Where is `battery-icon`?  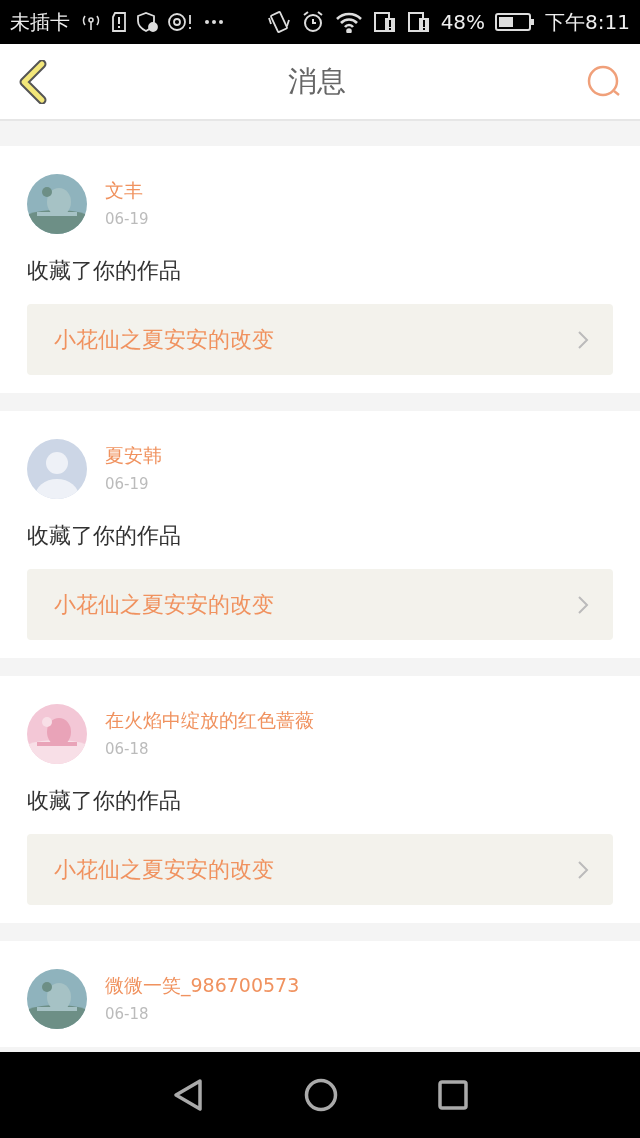
battery-icon is located at coordinates (515, 22).